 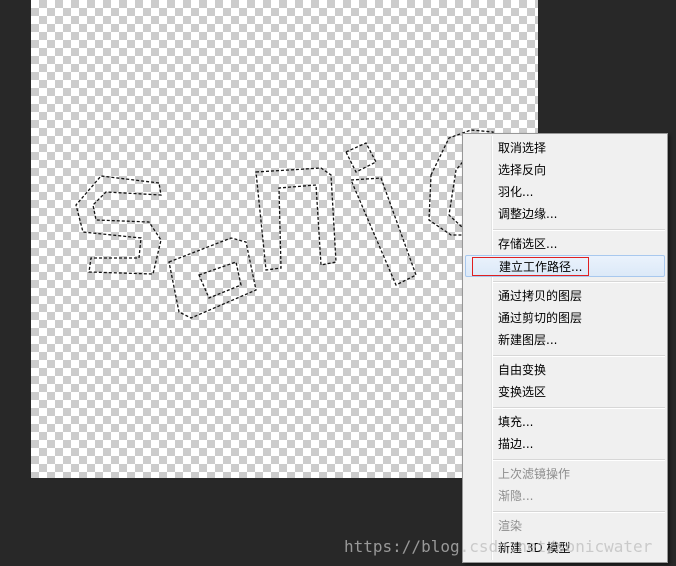 I want to click on selection-letter-n, so click(x=296, y=219).